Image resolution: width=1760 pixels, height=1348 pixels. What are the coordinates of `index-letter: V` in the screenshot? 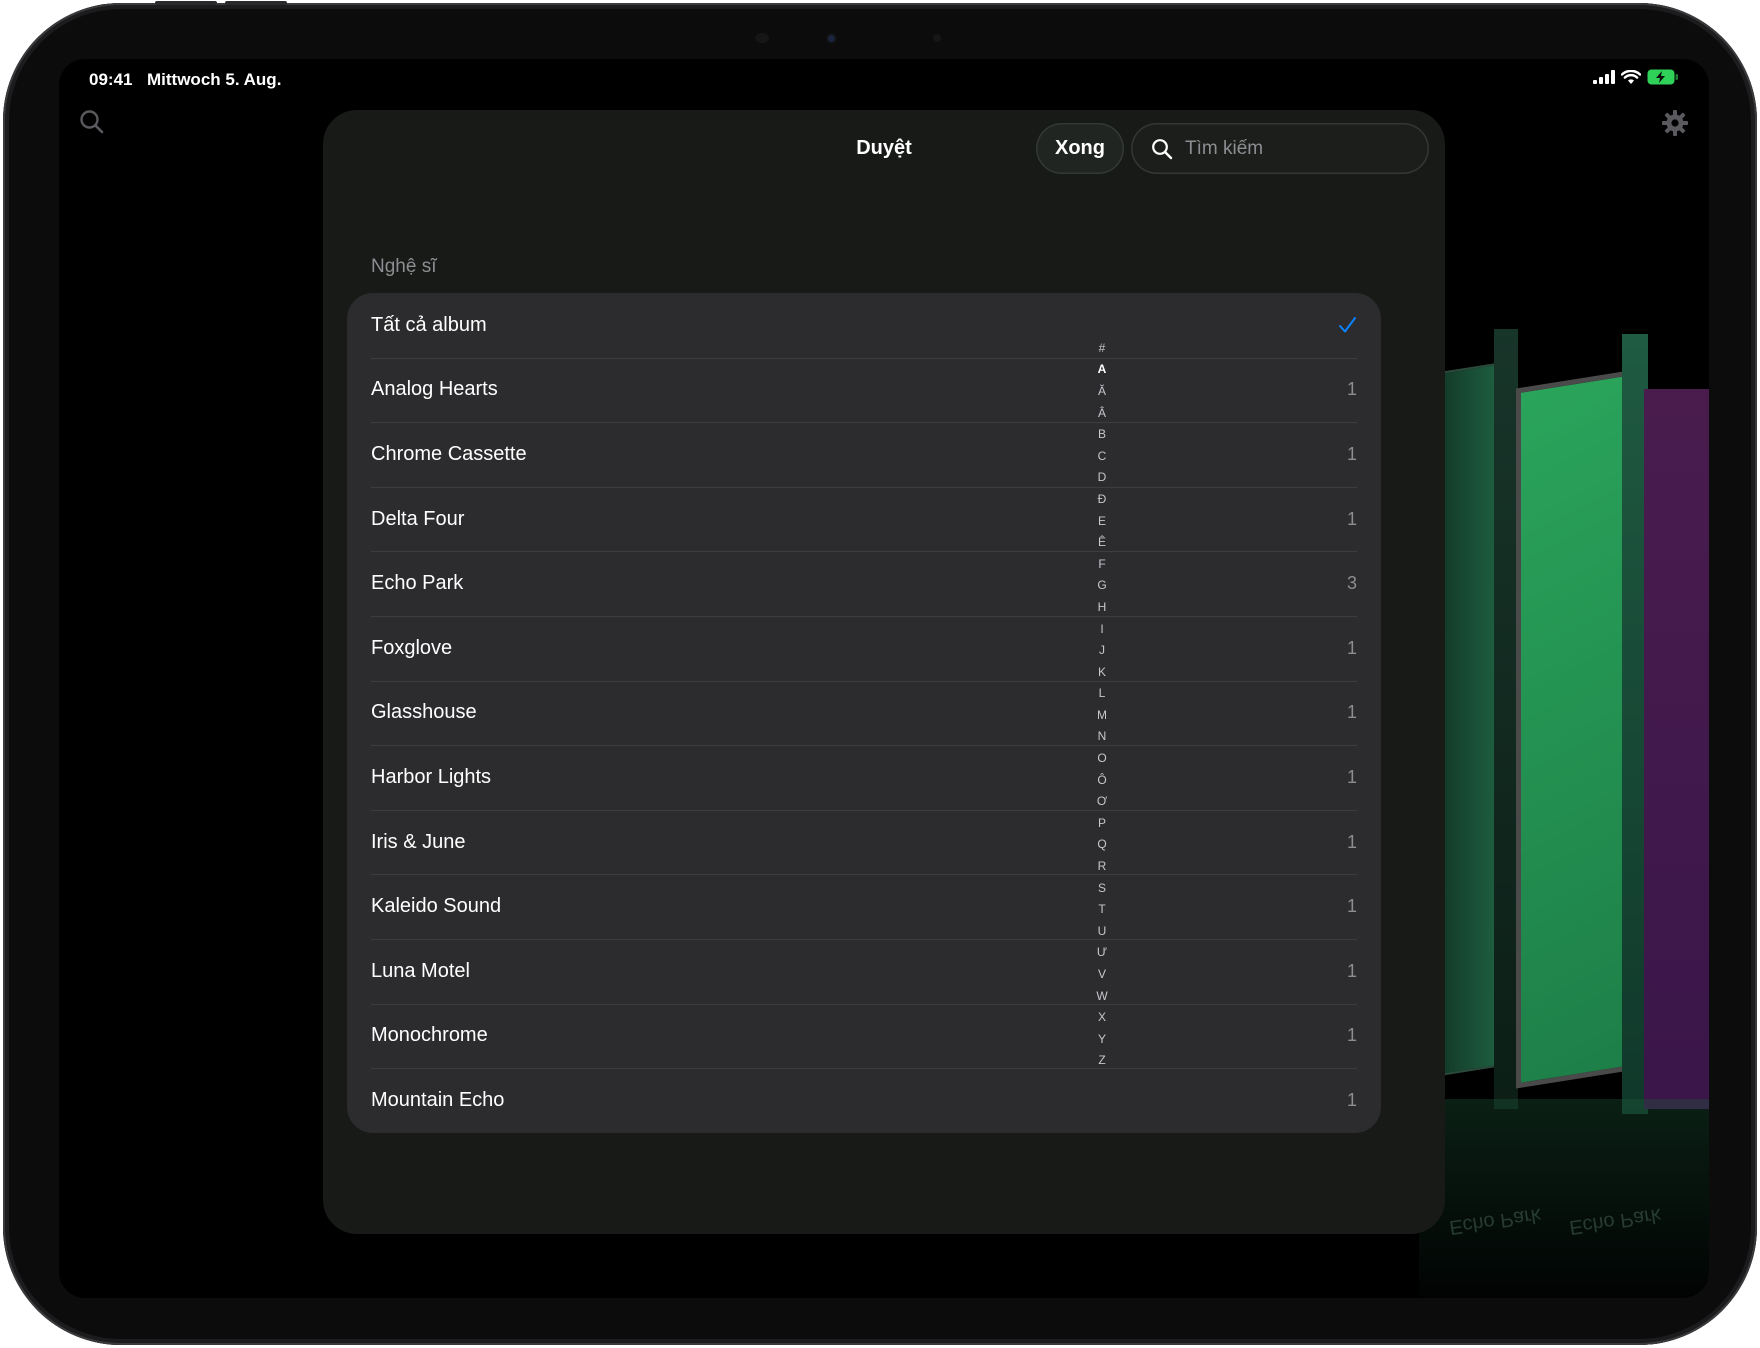 It's located at (1102, 974).